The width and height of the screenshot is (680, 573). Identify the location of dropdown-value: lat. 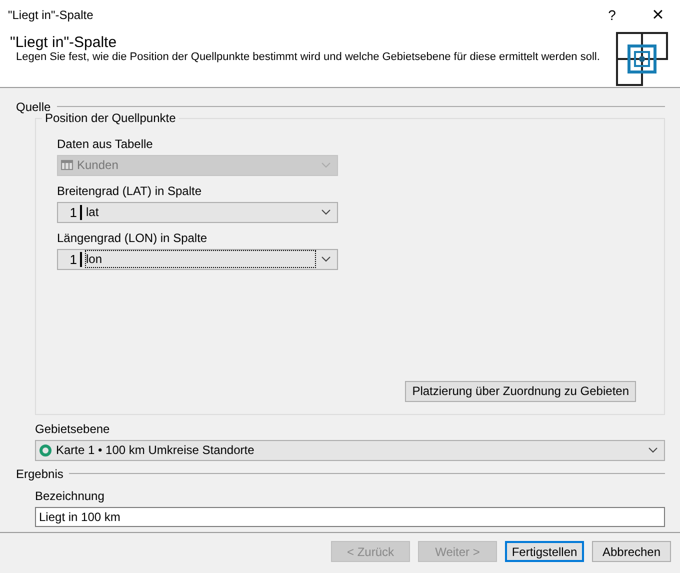
(93, 212).